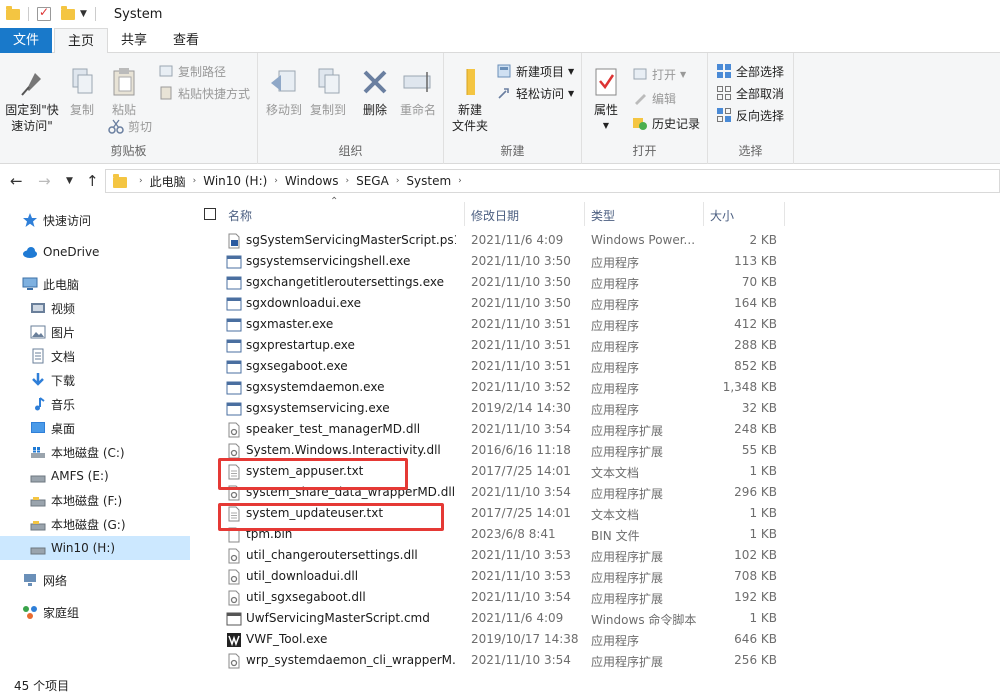 The height and width of the screenshot is (695, 1000). I want to click on nav-documents: 文档, so click(95, 356).